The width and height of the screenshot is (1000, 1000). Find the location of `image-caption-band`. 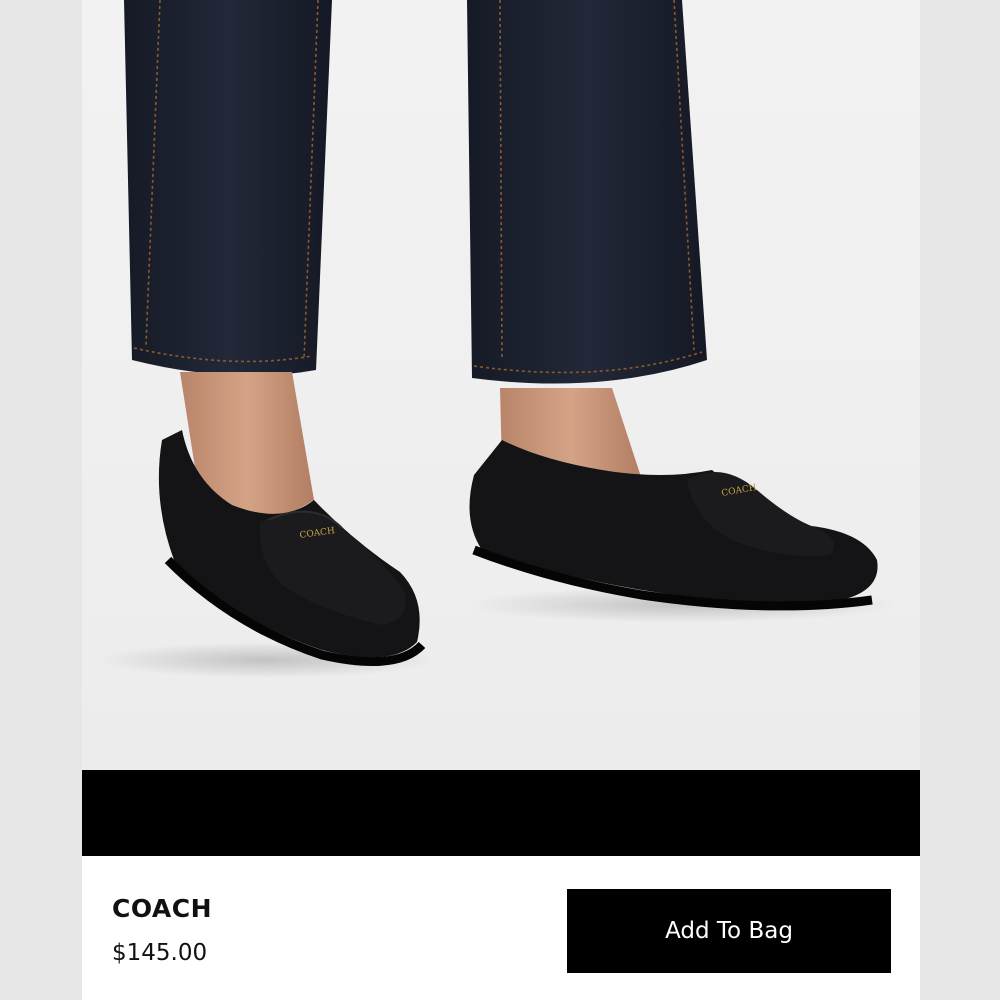

image-caption-band is located at coordinates (501, 813).